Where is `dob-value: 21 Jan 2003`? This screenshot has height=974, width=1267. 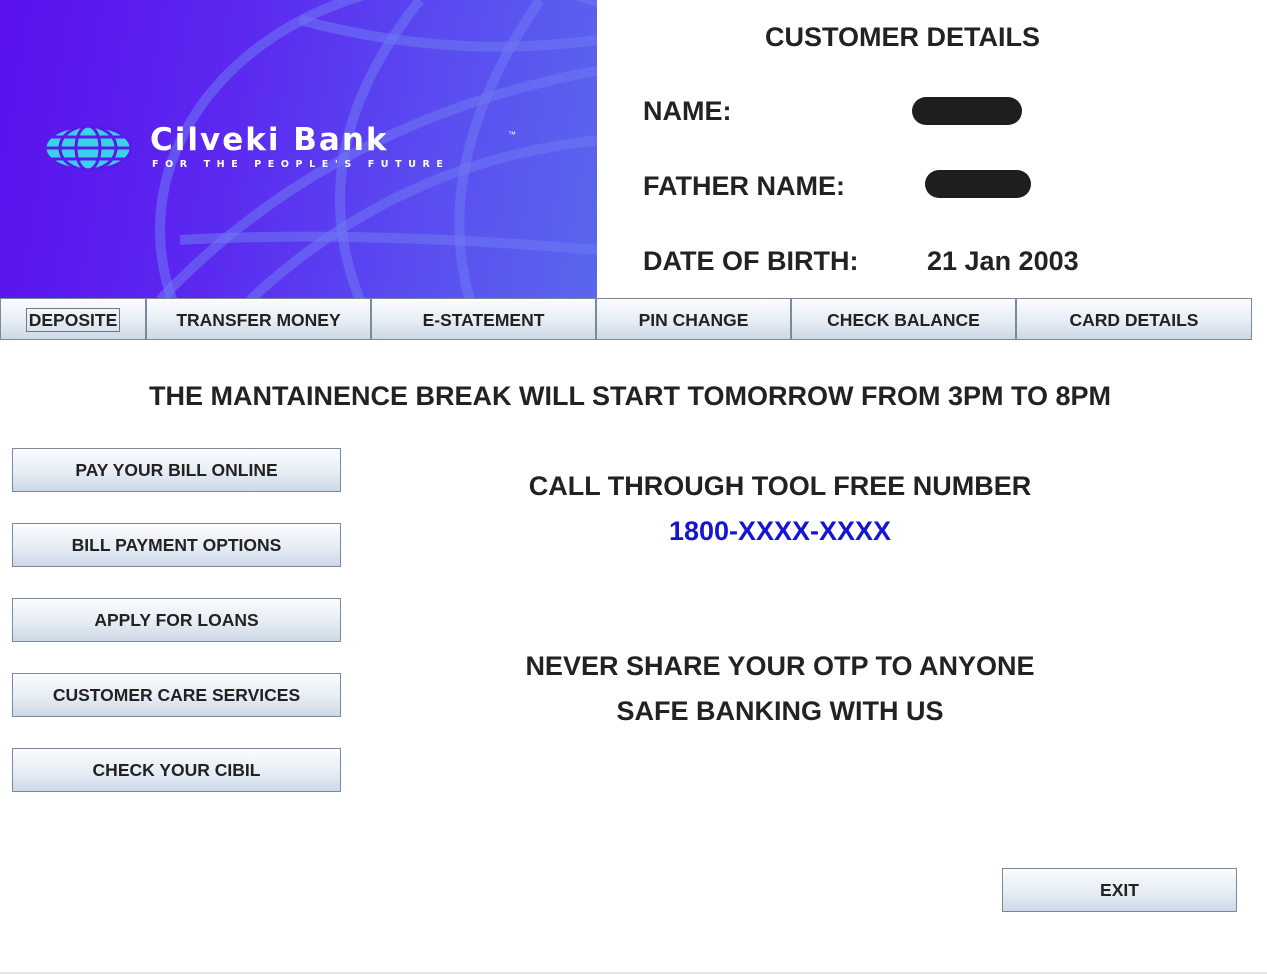
dob-value: 21 Jan 2003 is located at coordinates (1003, 261).